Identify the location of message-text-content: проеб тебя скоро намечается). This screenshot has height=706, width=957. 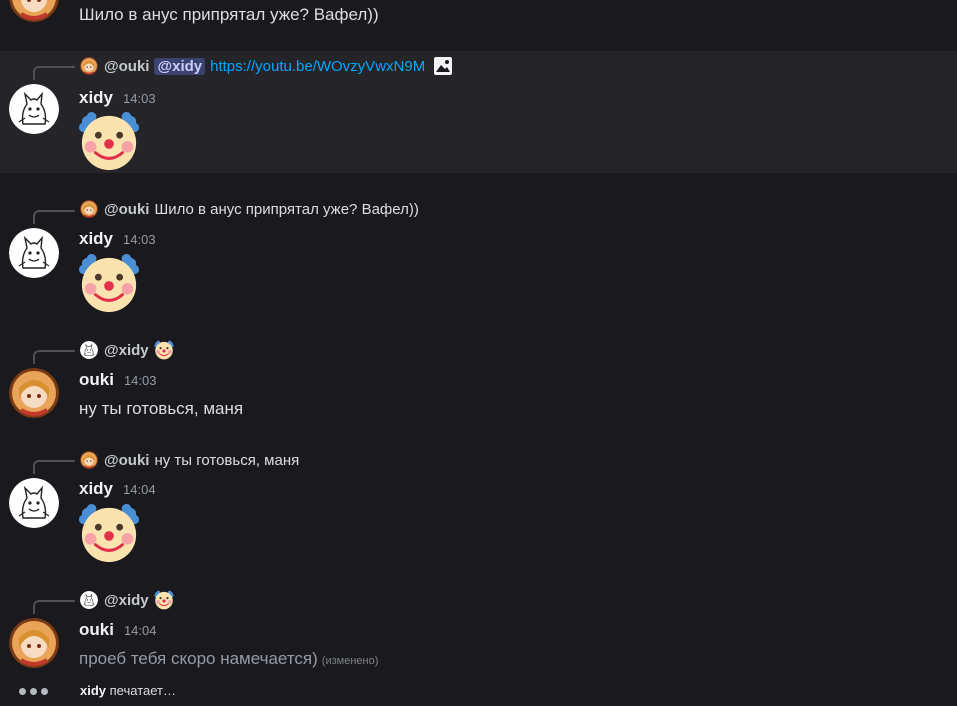
(198, 658).